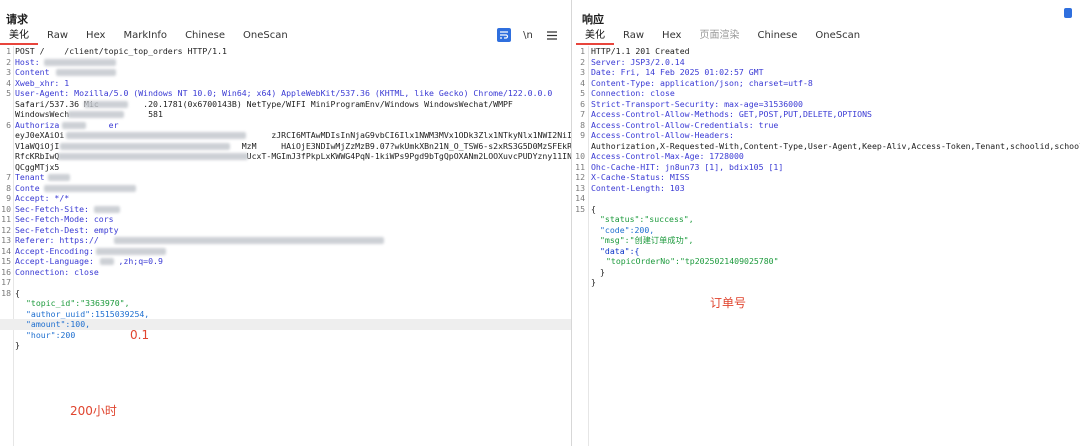 This screenshot has width=1080, height=446. Describe the element at coordinates (647, 219) in the screenshot. I see `json-line: "status":"success",` at that location.